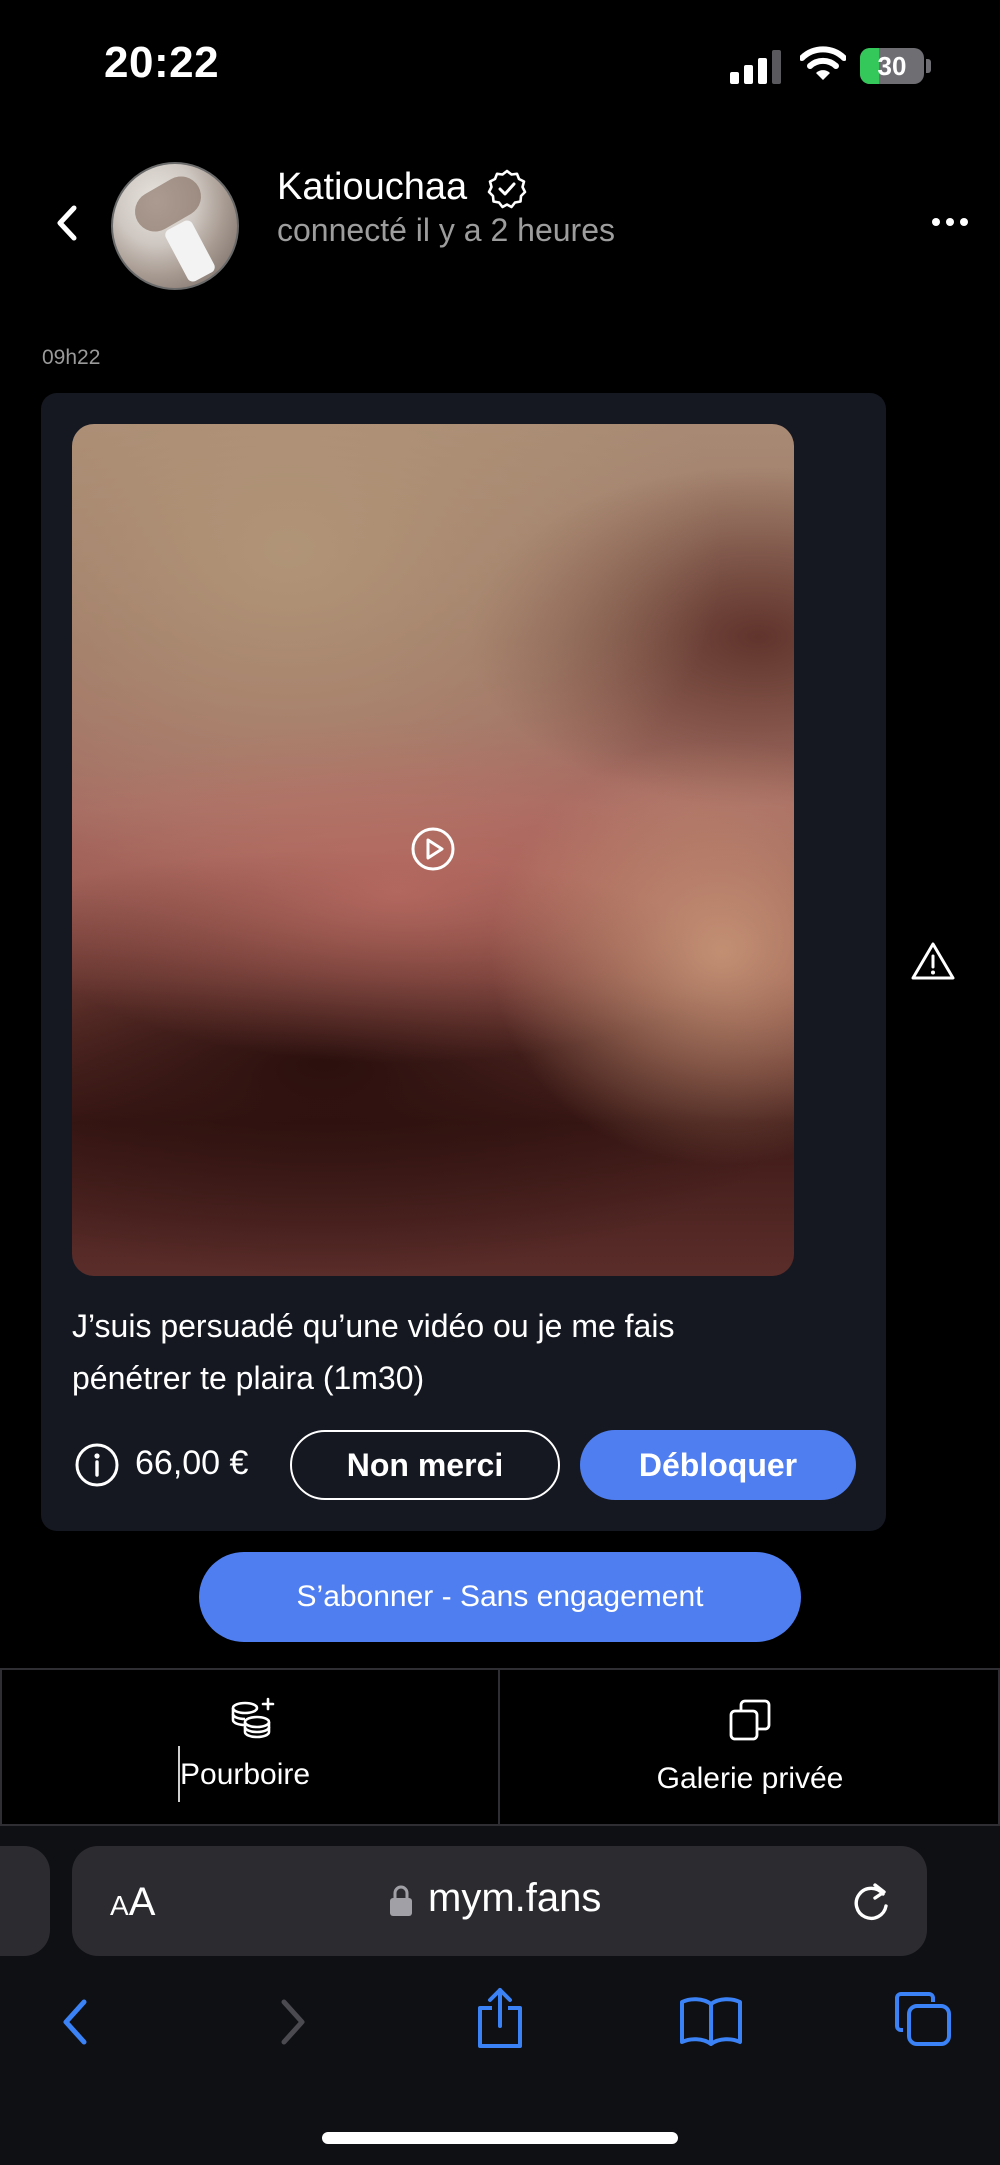 This screenshot has height=2165, width=1000. What do you see at coordinates (892, 66) in the screenshot?
I see `battery-percent: 30` at bounding box center [892, 66].